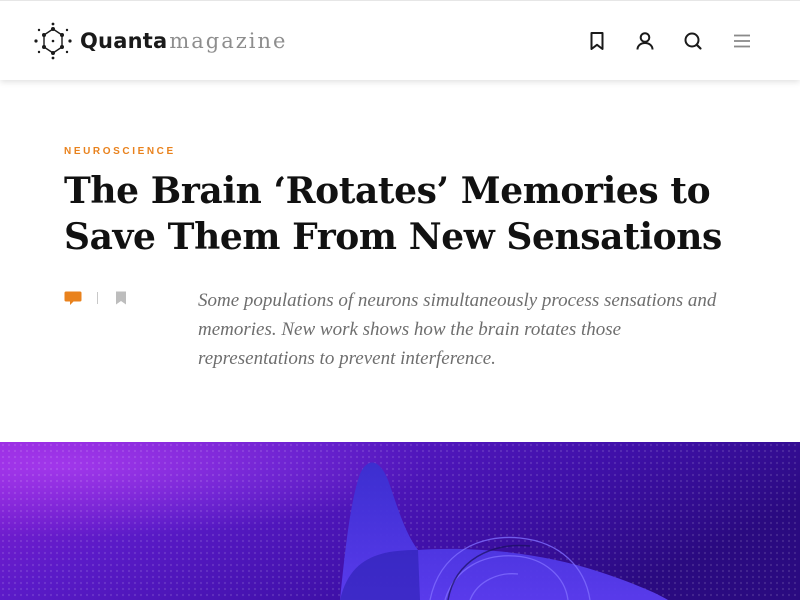 This screenshot has width=800, height=600. Describe the element at coordinates (53, 41) in the screenshot. I see `molecule-logo-icon` at that location.